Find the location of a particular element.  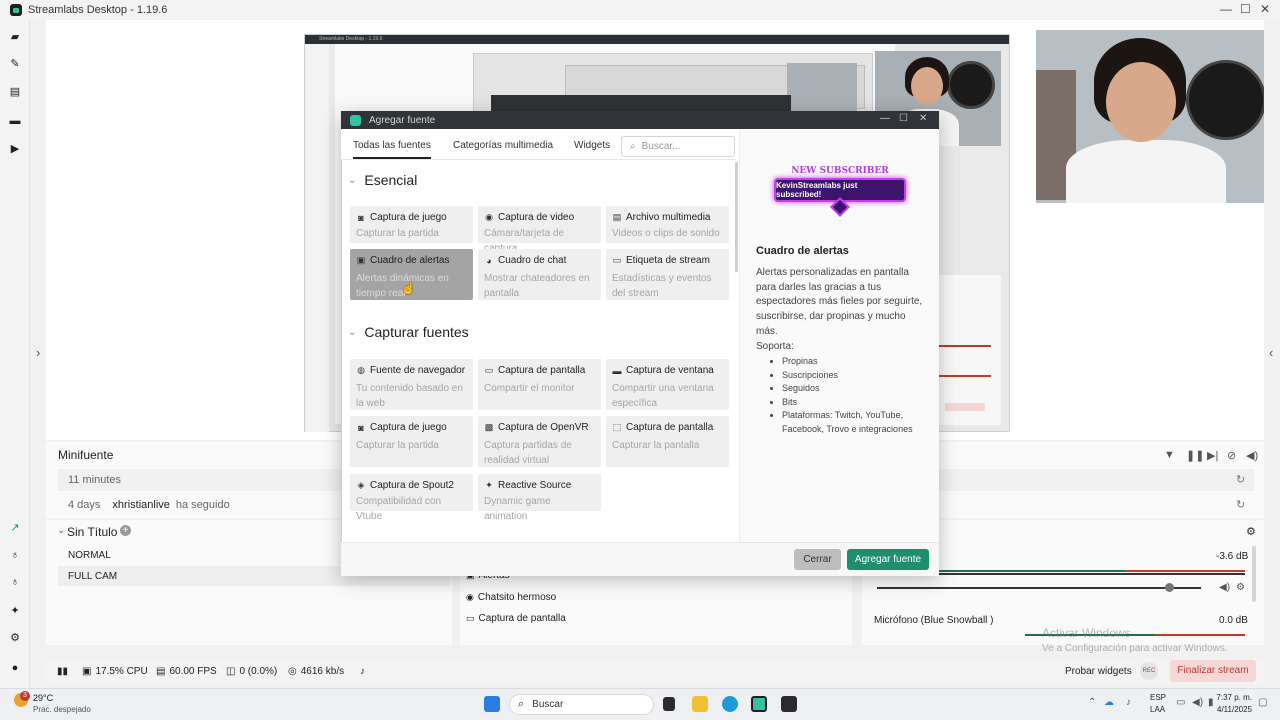

clock-date: 4/11/2025 is located at coordinates (1230, 709).